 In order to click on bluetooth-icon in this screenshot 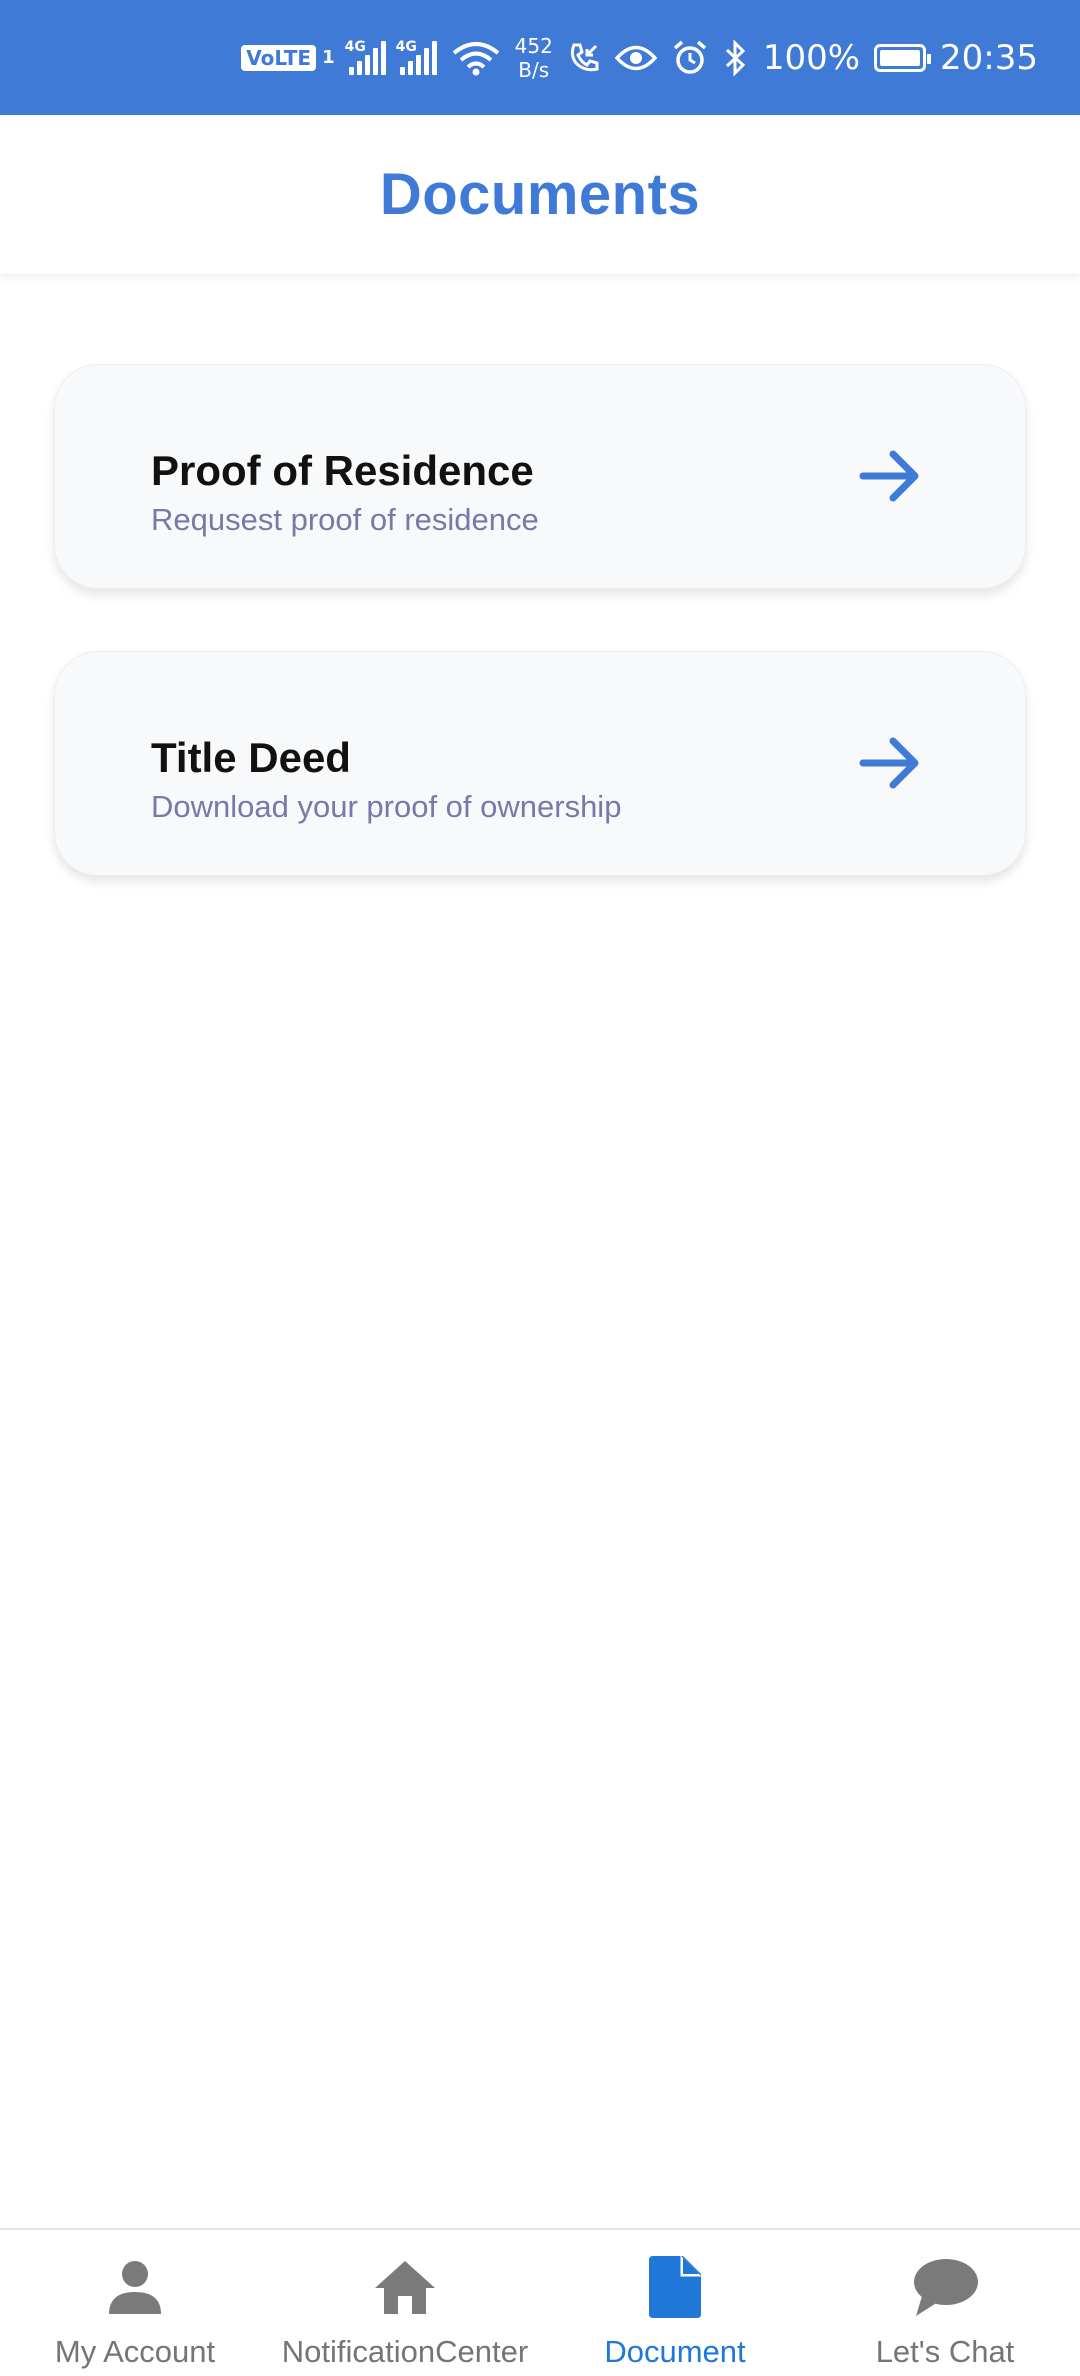, I will do `click(736, 57)`.